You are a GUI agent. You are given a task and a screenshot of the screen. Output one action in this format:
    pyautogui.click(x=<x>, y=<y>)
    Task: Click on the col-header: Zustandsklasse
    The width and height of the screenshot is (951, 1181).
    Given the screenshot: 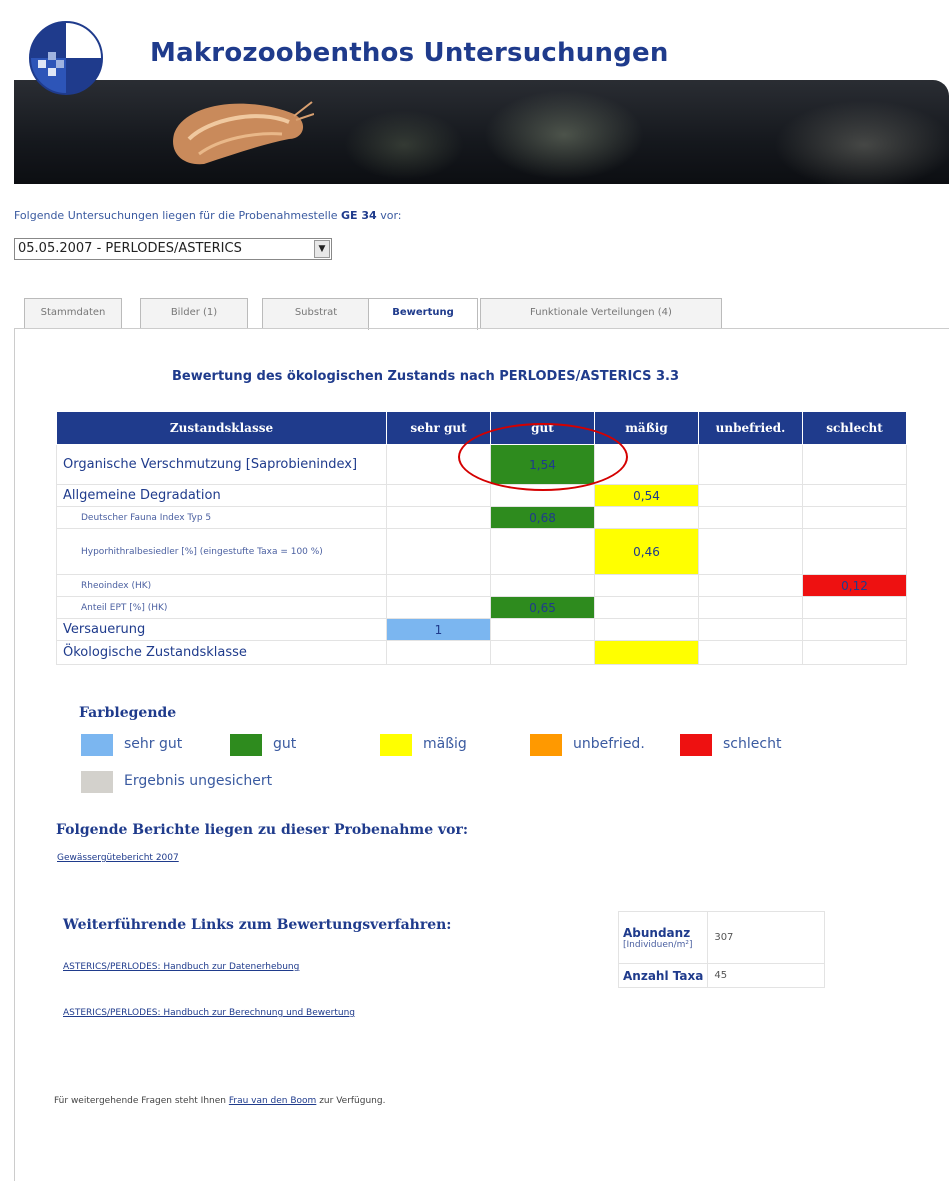 What is the action you would take?
    pyautogui.click(x=221, y=428)
    